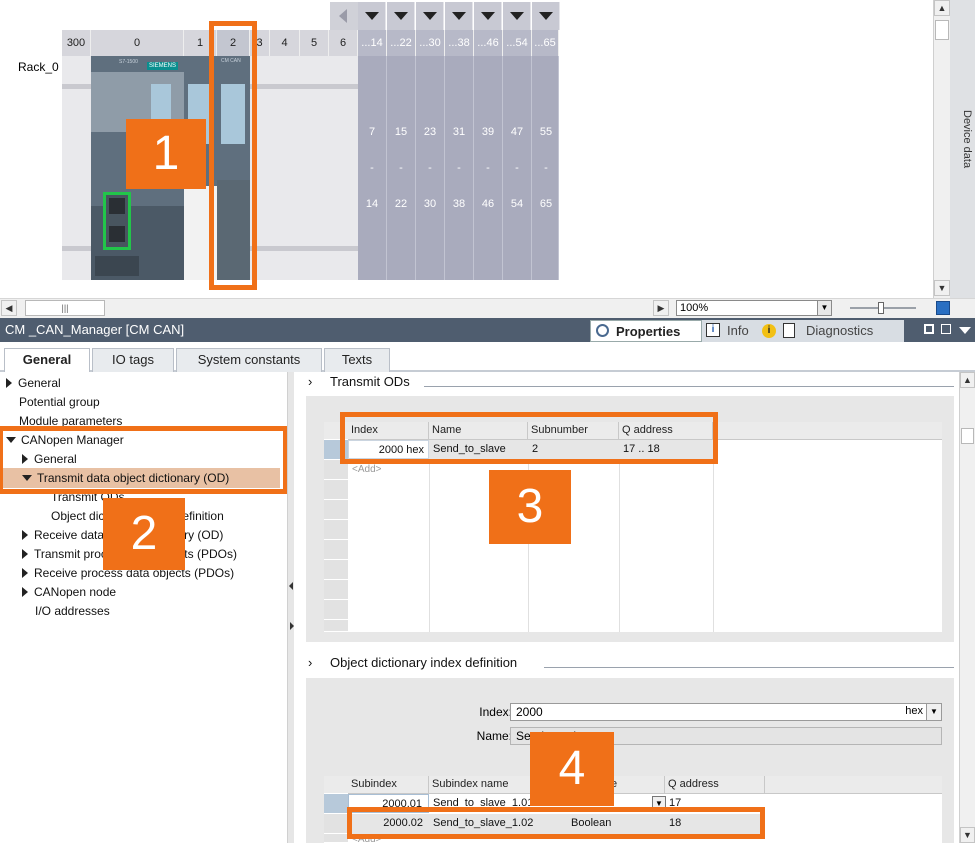 Image resolution: width=975 pixels, height=853 pixels. Describe the element at coordinates (459, 132) in the screenshot. I see `range-start: 31` at that location.